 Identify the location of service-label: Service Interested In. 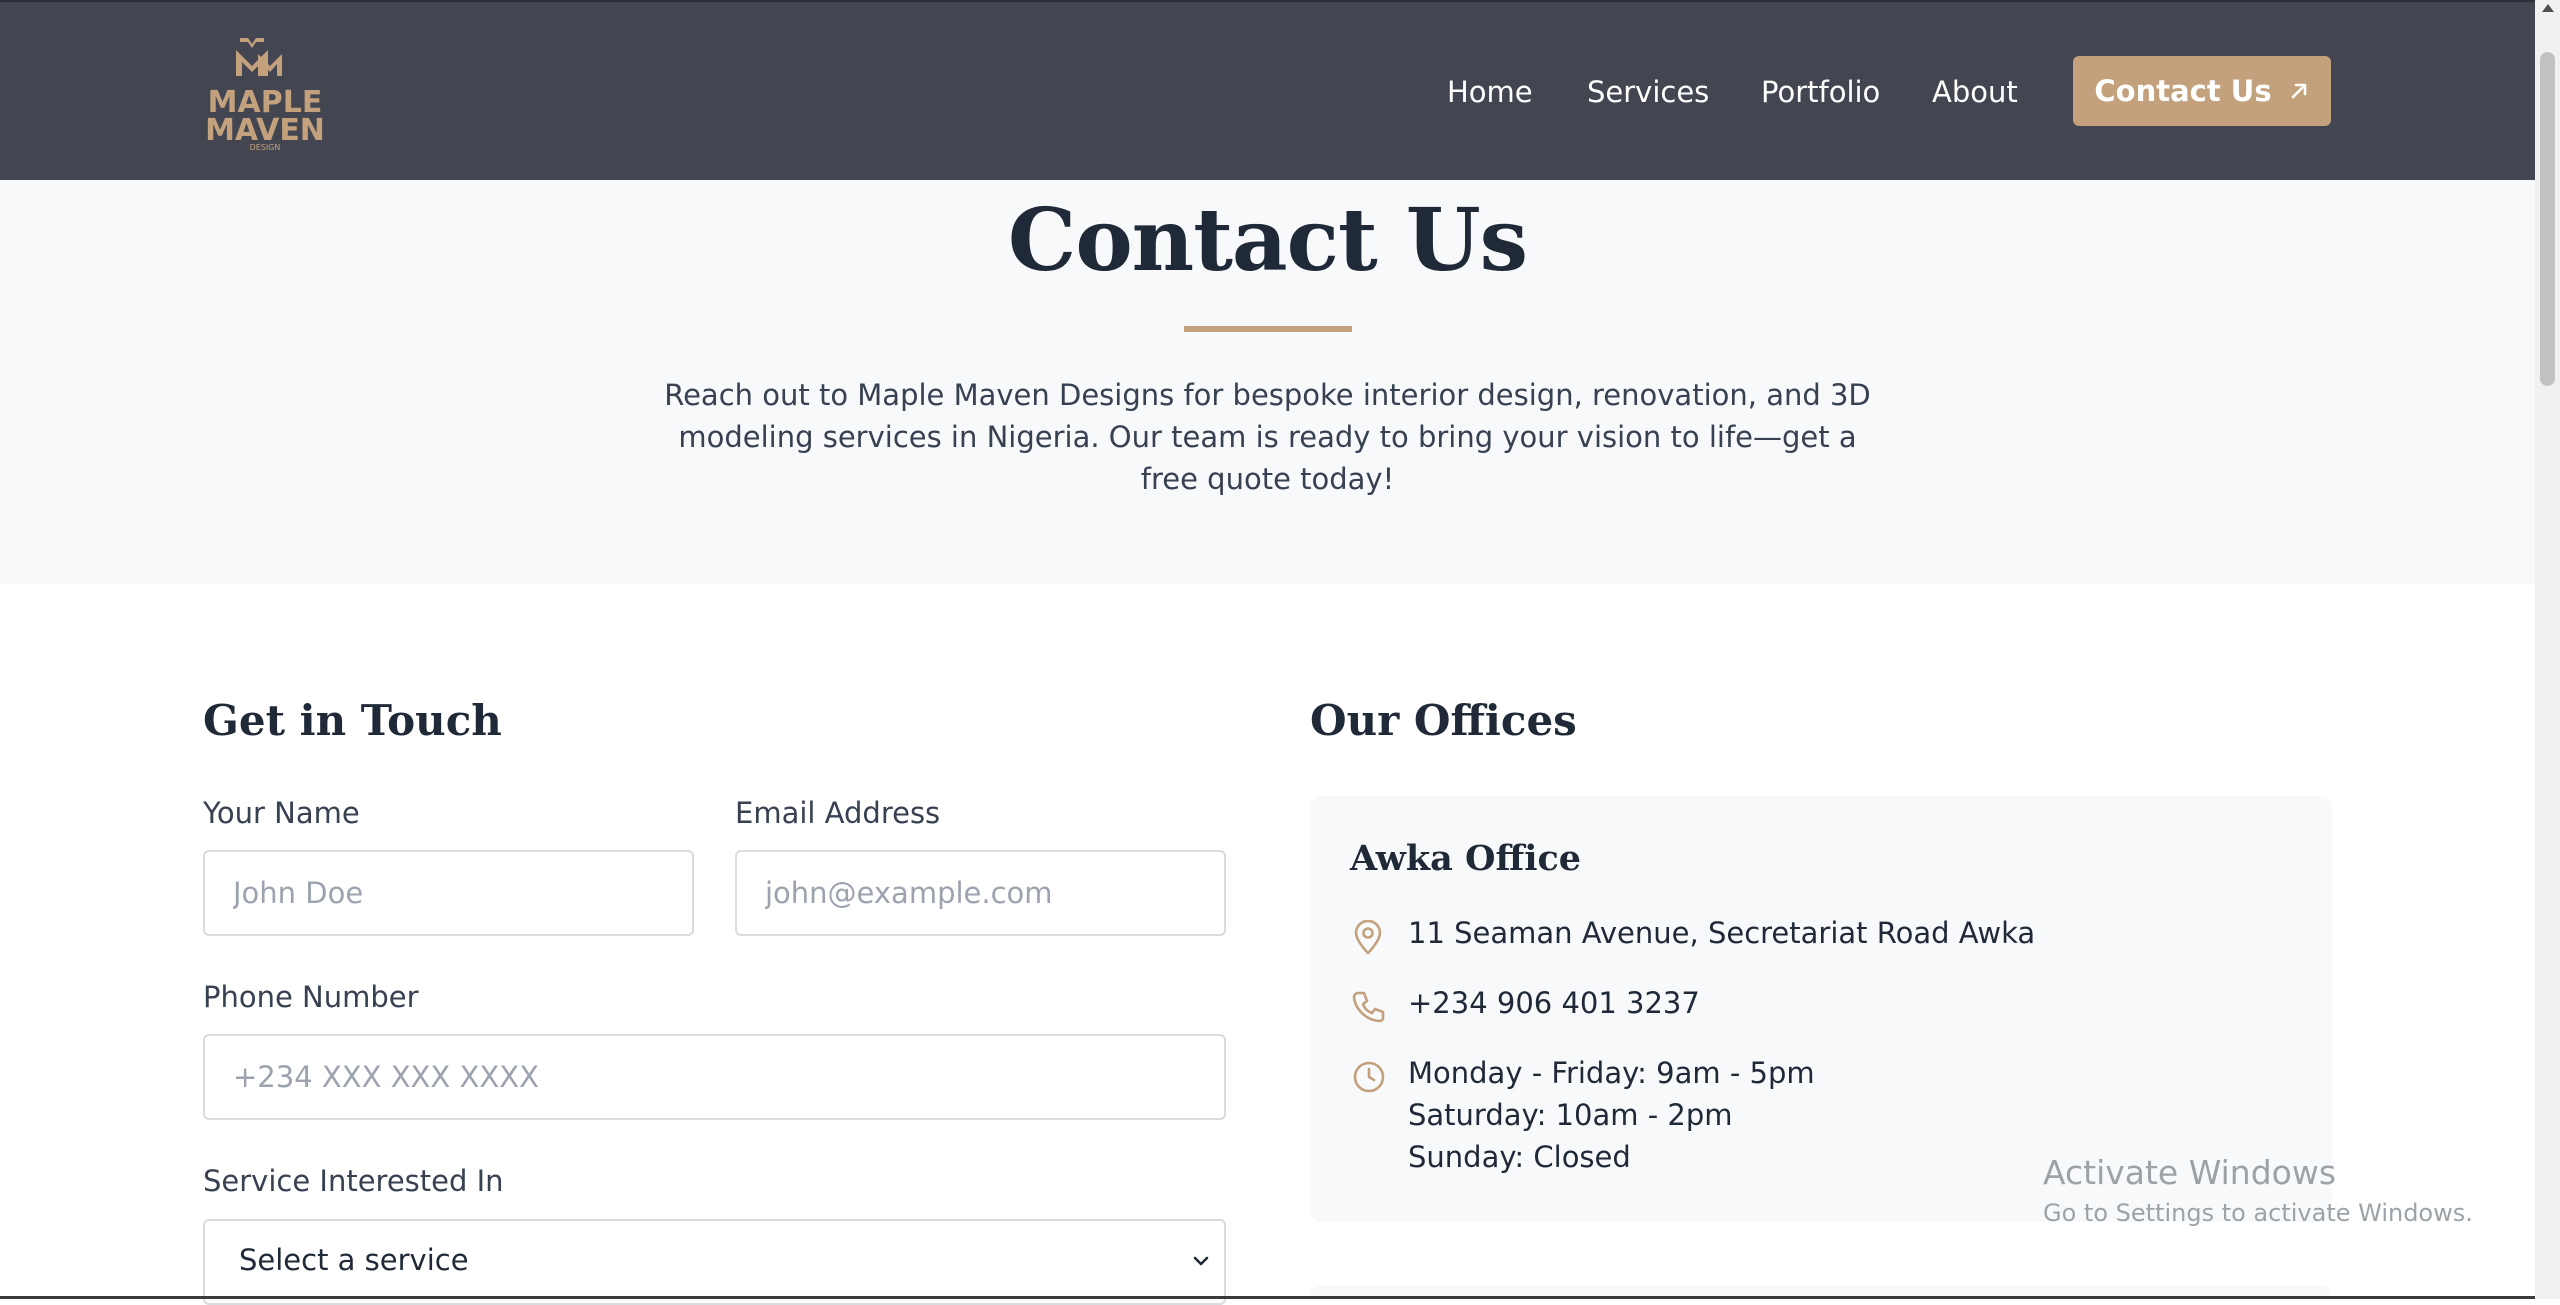
(353, 1181).